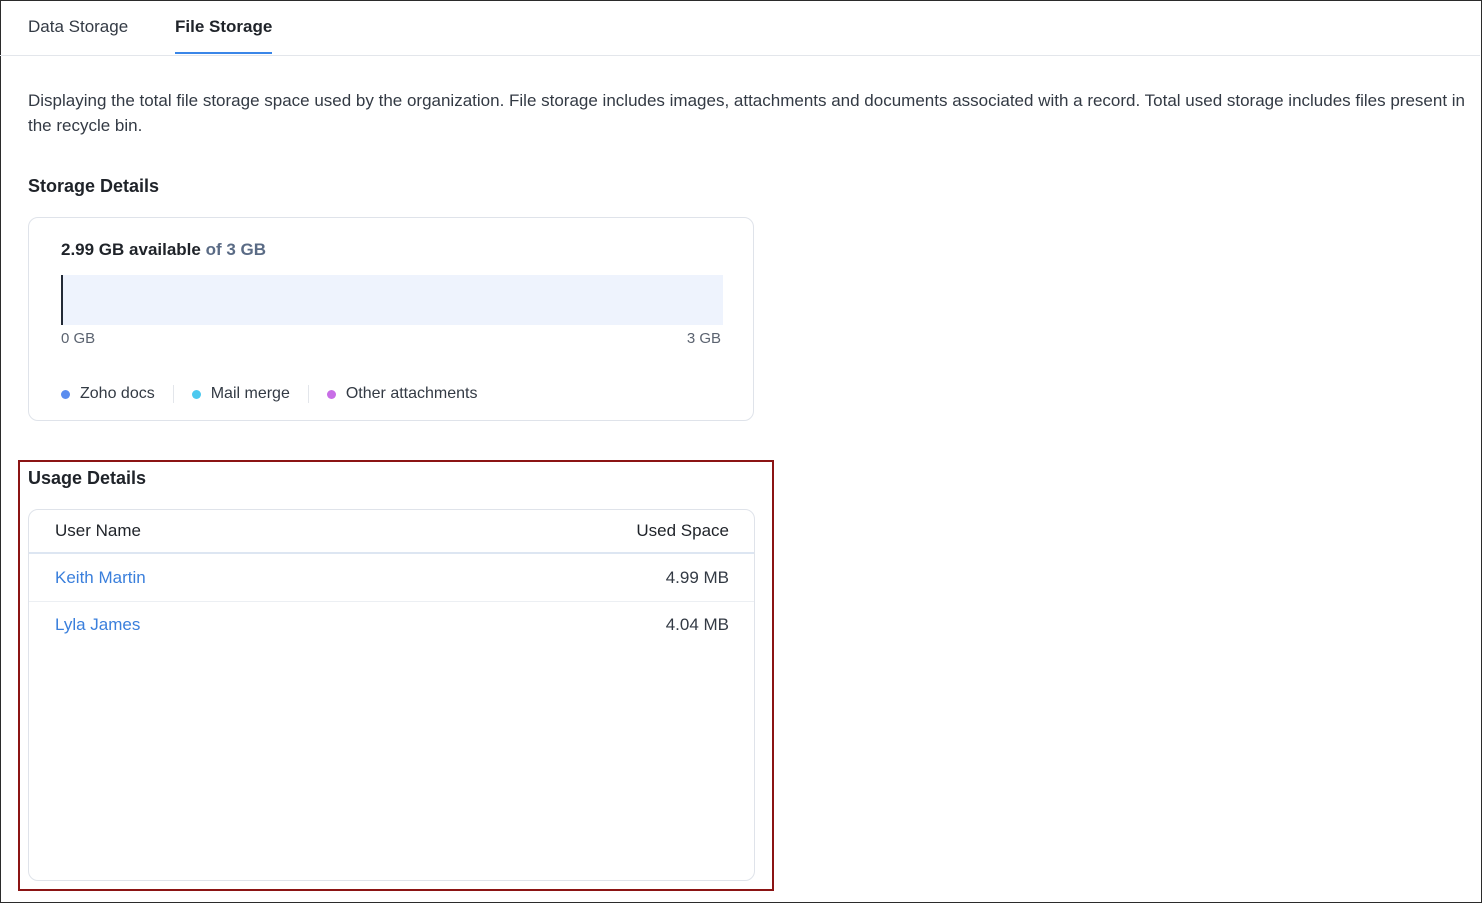 The image size is (1482, 903). What do you see at coordinates (131, 249) in the screenshot?
I see `available-amount: 2.99 GB available` at bounding box center [131, 249].